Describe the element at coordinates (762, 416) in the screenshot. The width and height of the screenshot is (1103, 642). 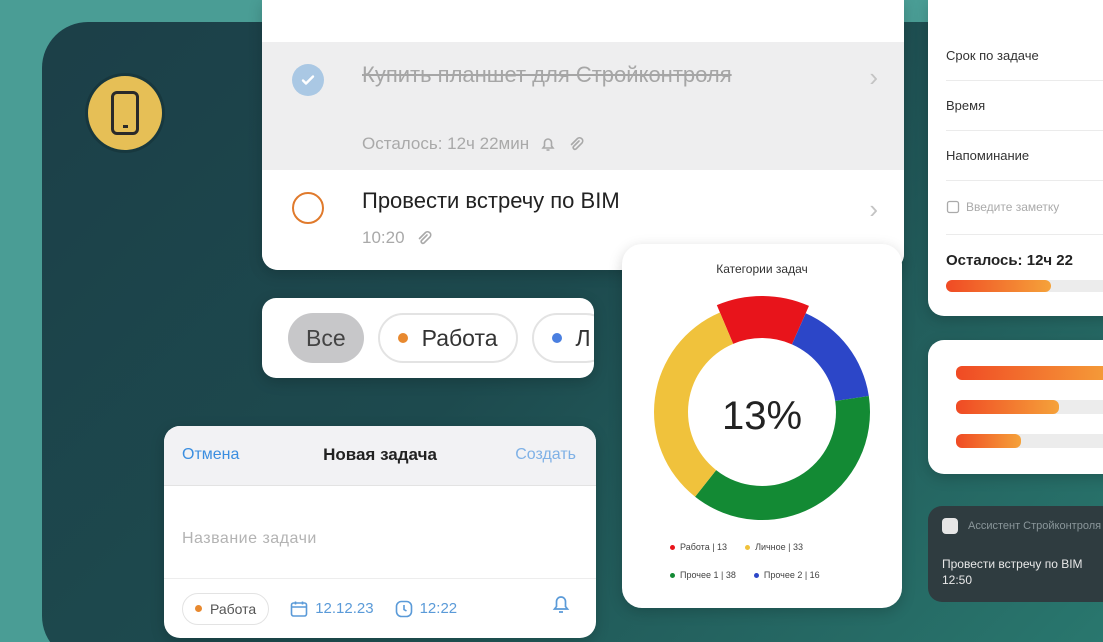
I see `chart-center-value: 13%` at that location.